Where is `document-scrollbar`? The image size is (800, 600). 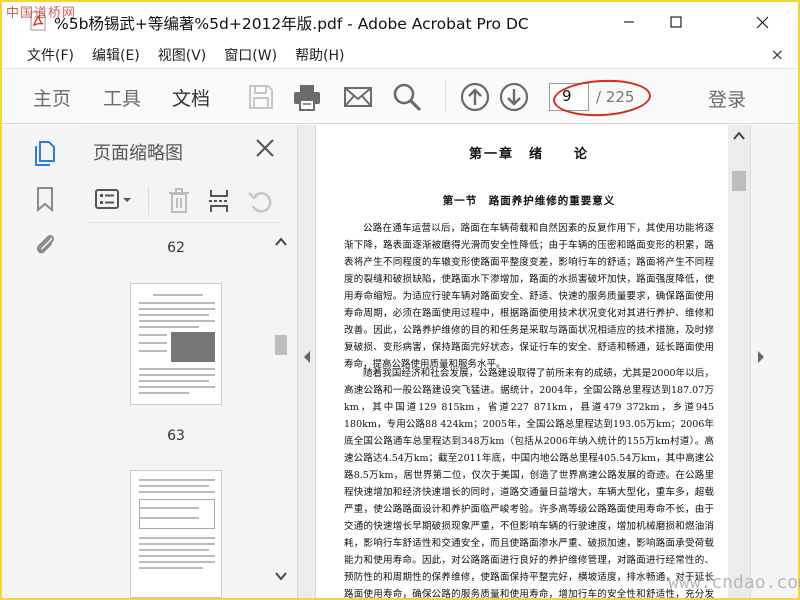 document-scrollbar is located at coordinates (739, 361).